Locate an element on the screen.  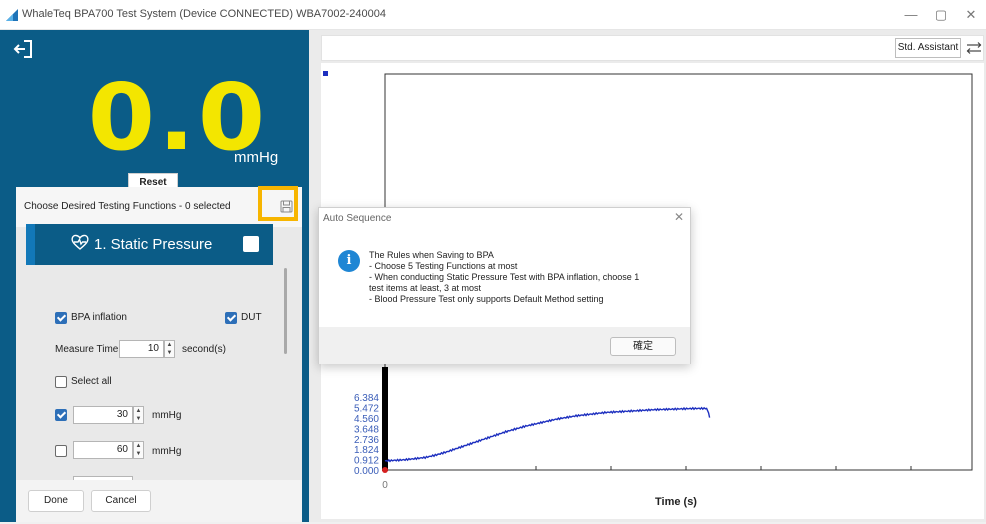
dialog-title: Auto Sequence is located at coordinates (357, 218).